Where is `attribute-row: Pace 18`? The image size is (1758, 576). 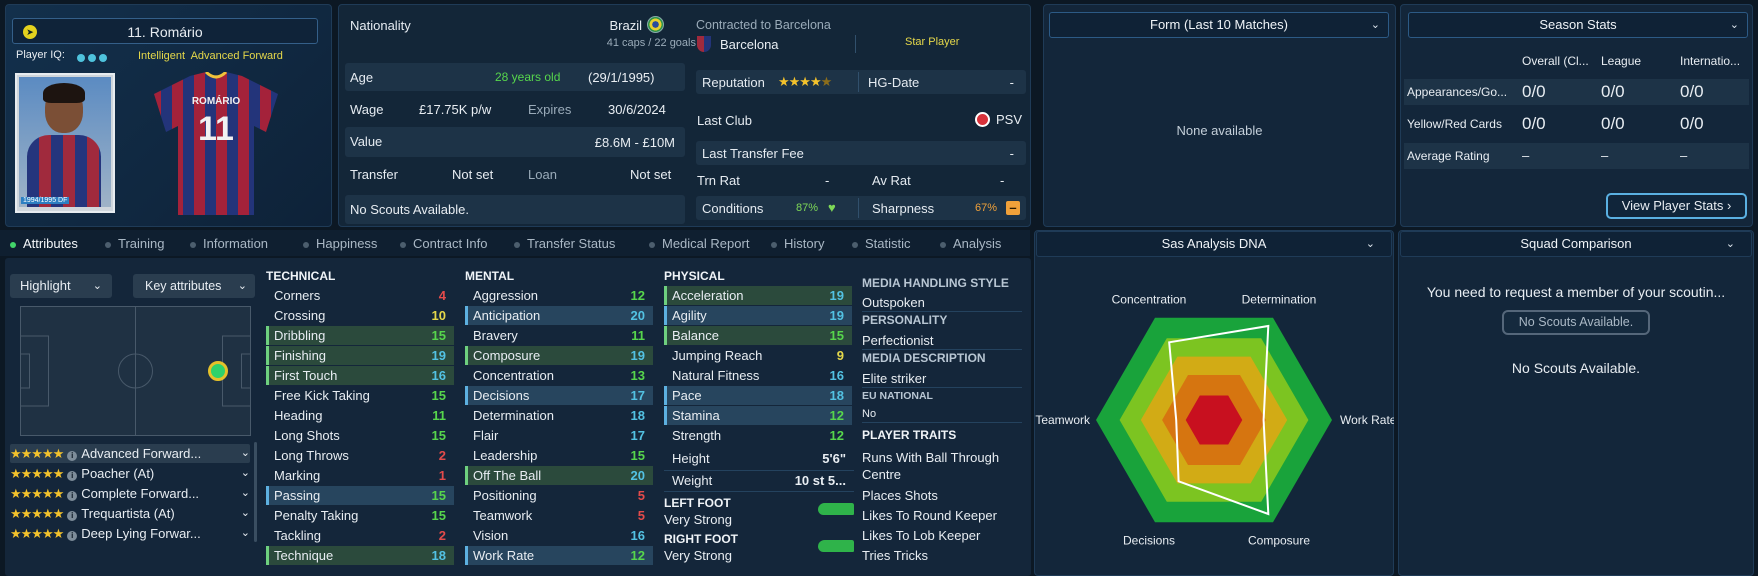
attribute-row: Pace 18 is located at coordinates (758, 395).